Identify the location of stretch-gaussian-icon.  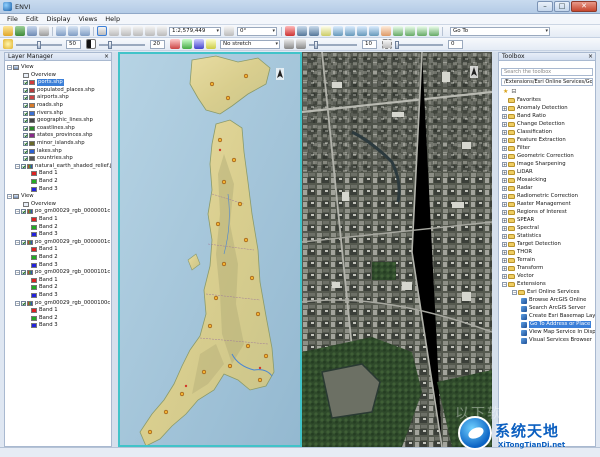
(199, 44).